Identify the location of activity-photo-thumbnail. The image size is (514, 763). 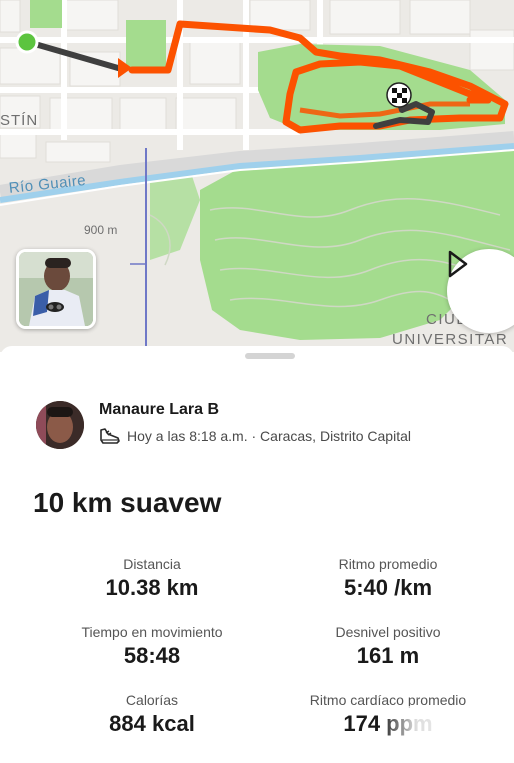
(56, 289).